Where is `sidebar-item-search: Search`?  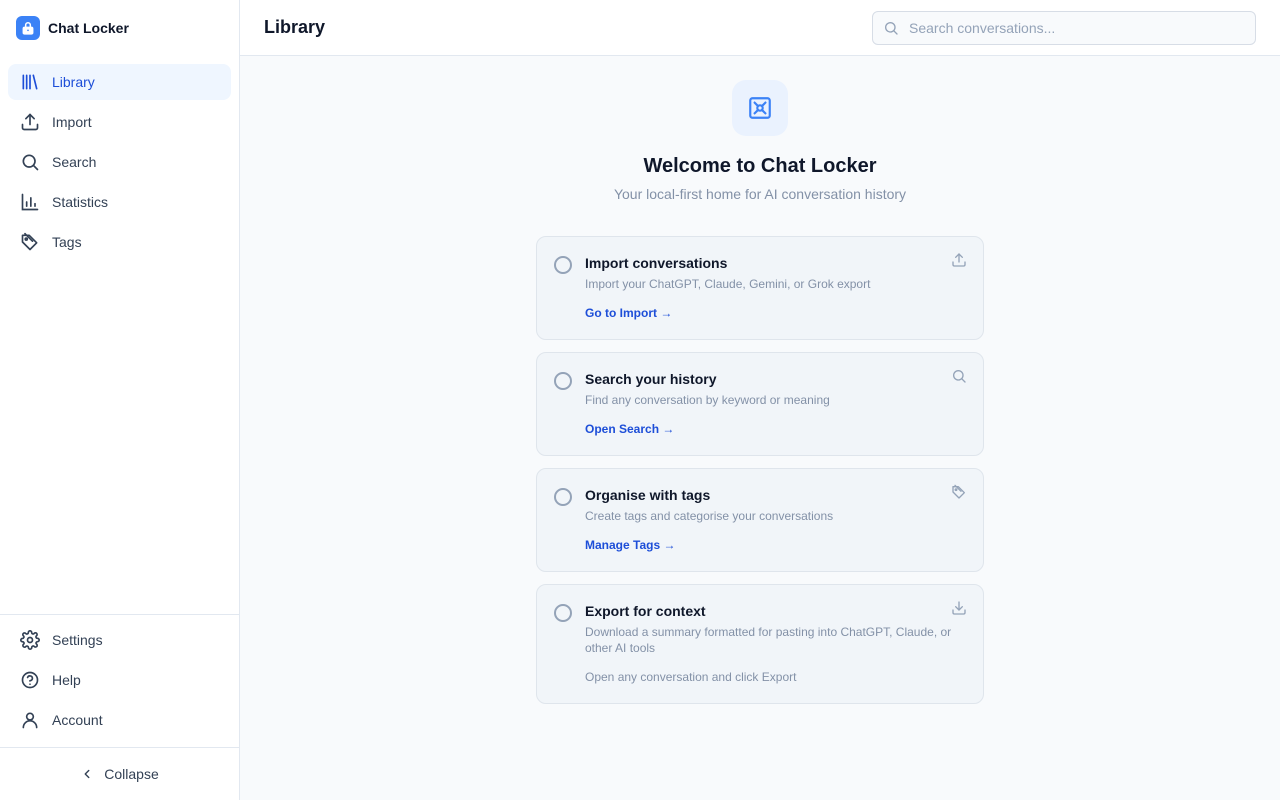
sidebar-item-search: Search is located at coordinates (119, 162).